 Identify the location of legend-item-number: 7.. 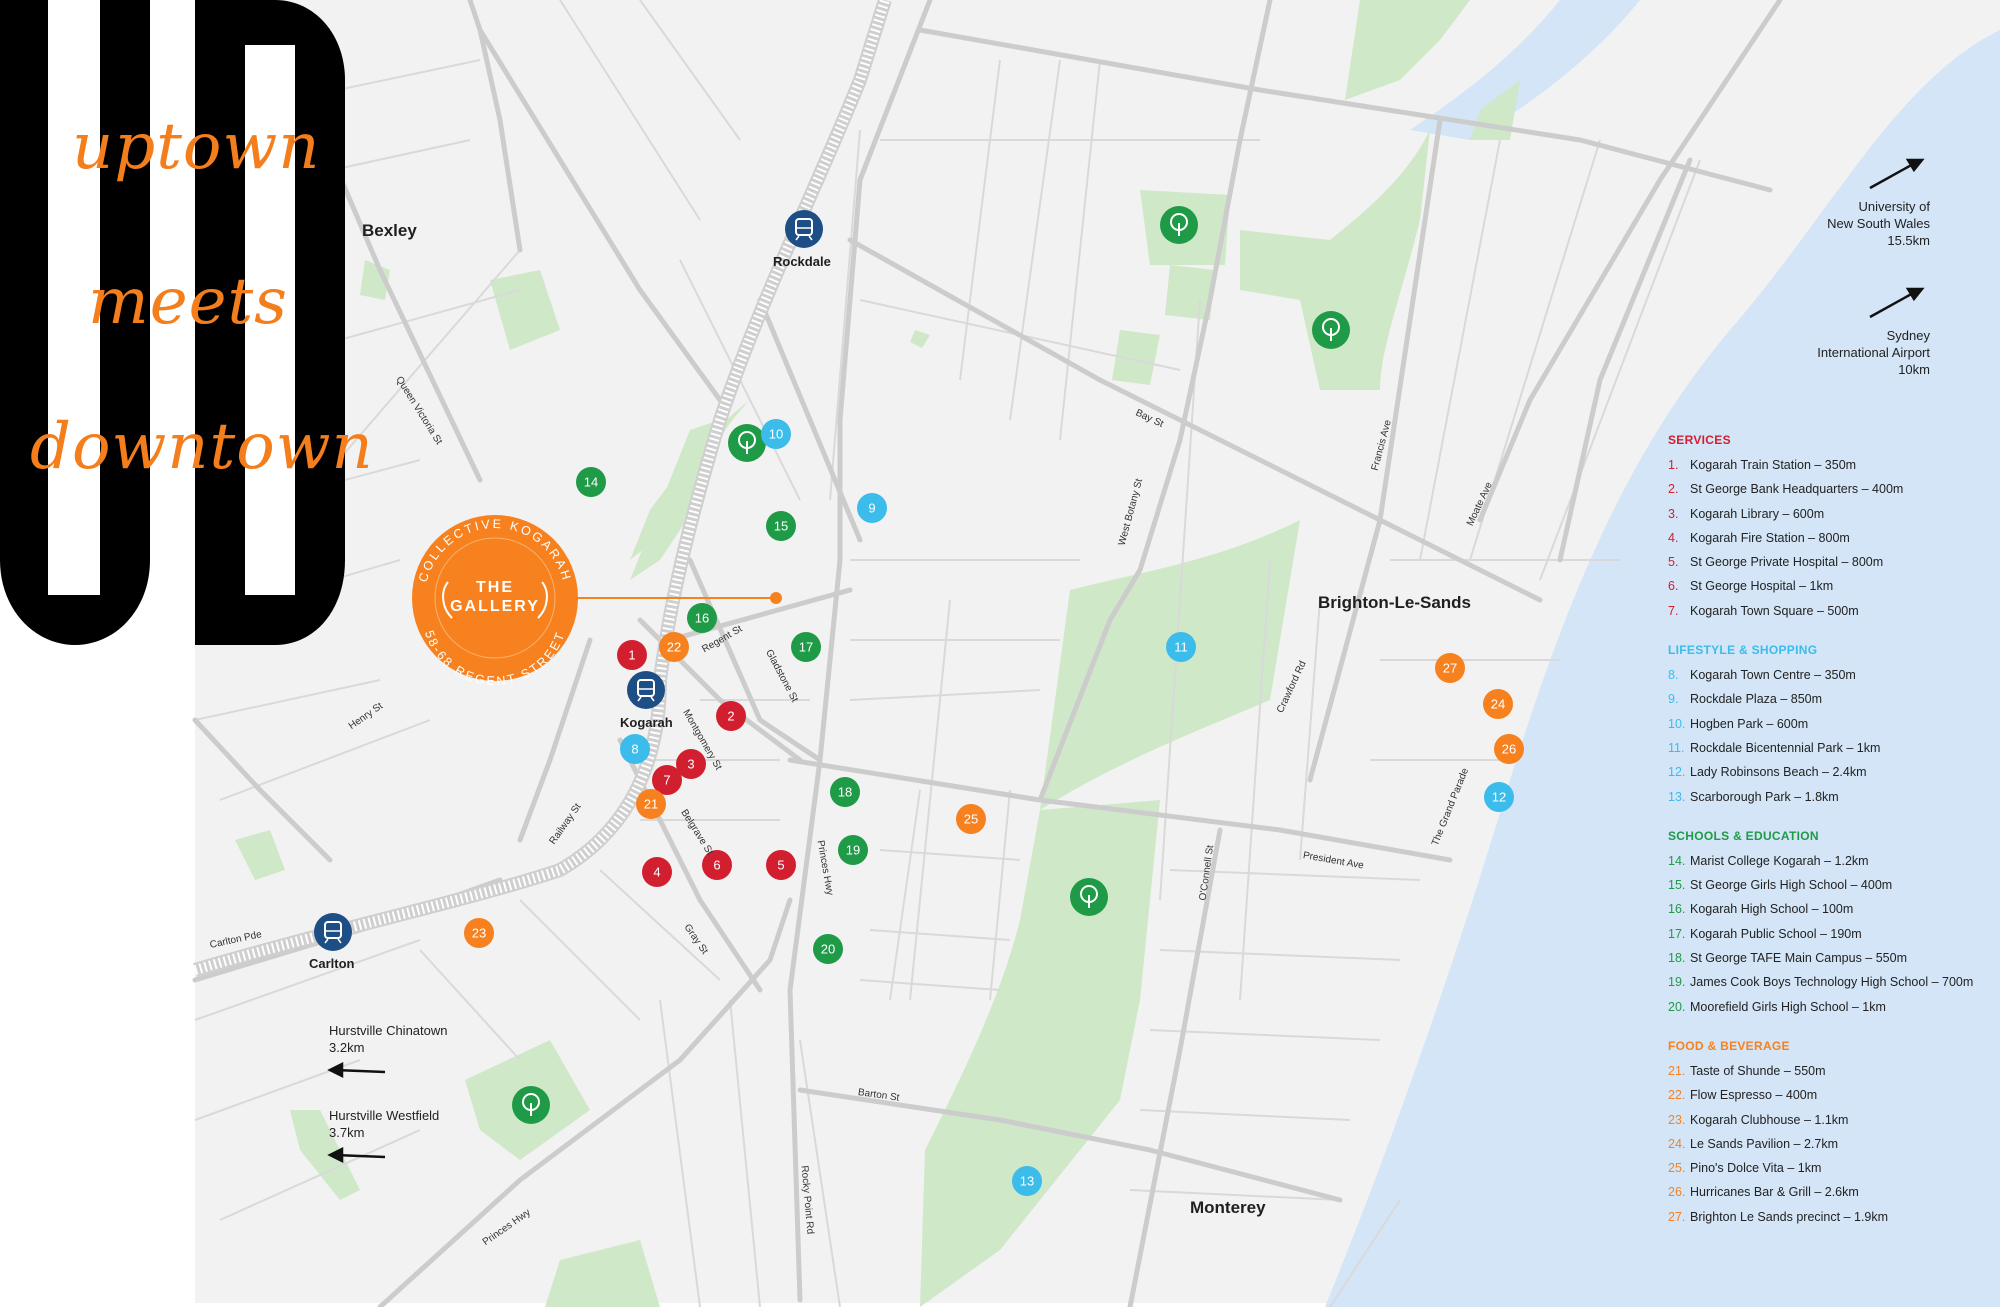
(1673, 610).